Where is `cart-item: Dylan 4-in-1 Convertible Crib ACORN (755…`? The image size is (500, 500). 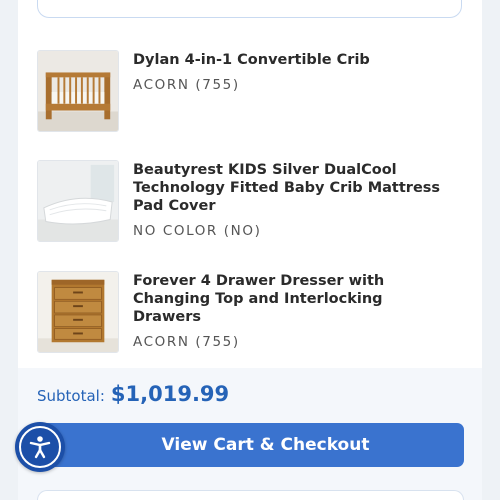
cart-item: Dylan 4-in-1 Convertible Crib ACORN (755… is located at coordinates (247, 91).